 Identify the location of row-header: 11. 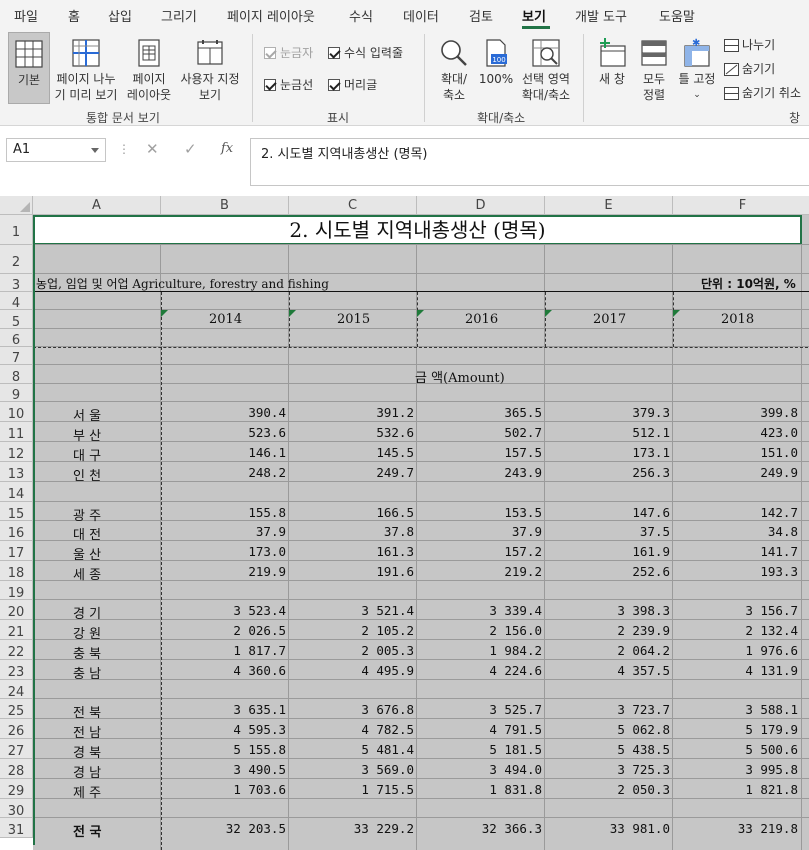
(16, 432).